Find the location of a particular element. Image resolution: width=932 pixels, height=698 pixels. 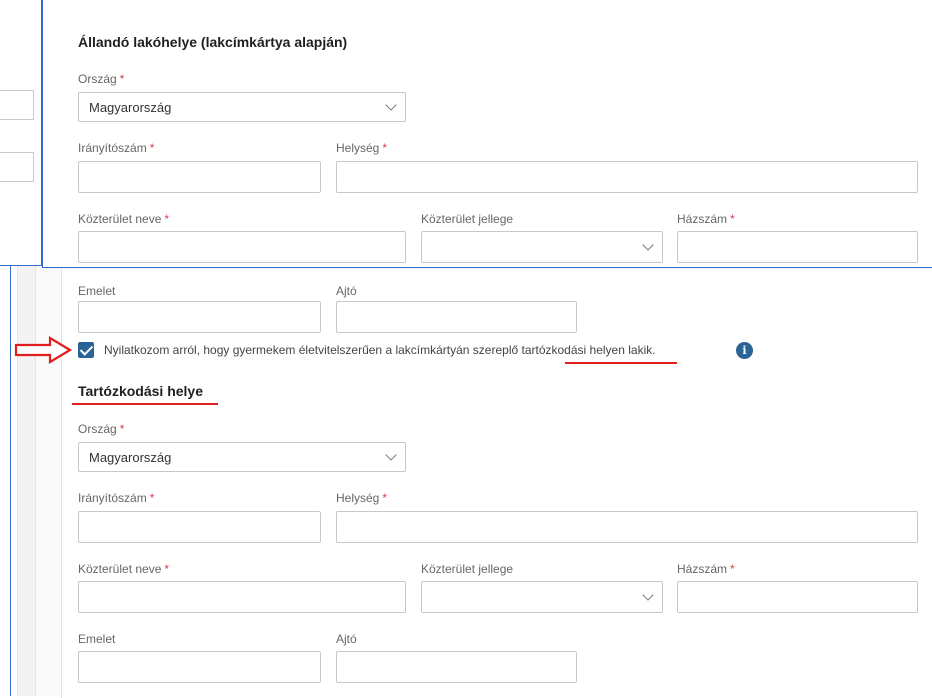

declaration-highlight: tartózkodási helyen is located at coordinates (573, 350).